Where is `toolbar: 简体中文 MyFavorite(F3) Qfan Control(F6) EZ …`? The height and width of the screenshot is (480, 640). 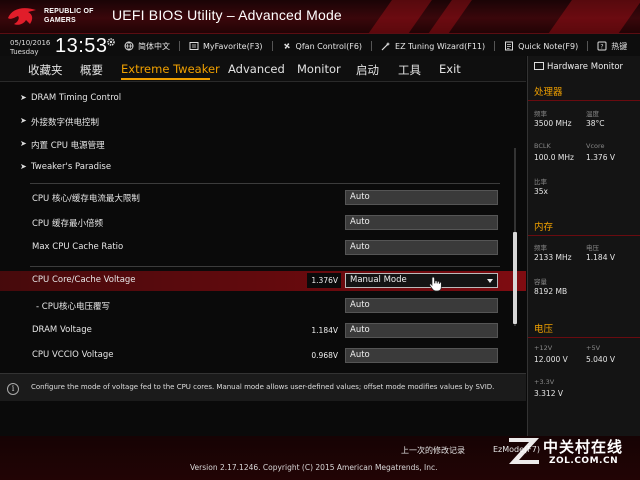
toolbar: 简体中文 MyFavorite(F3) Qfan Control(F6) EZ … is located at coordinates (380, 46).